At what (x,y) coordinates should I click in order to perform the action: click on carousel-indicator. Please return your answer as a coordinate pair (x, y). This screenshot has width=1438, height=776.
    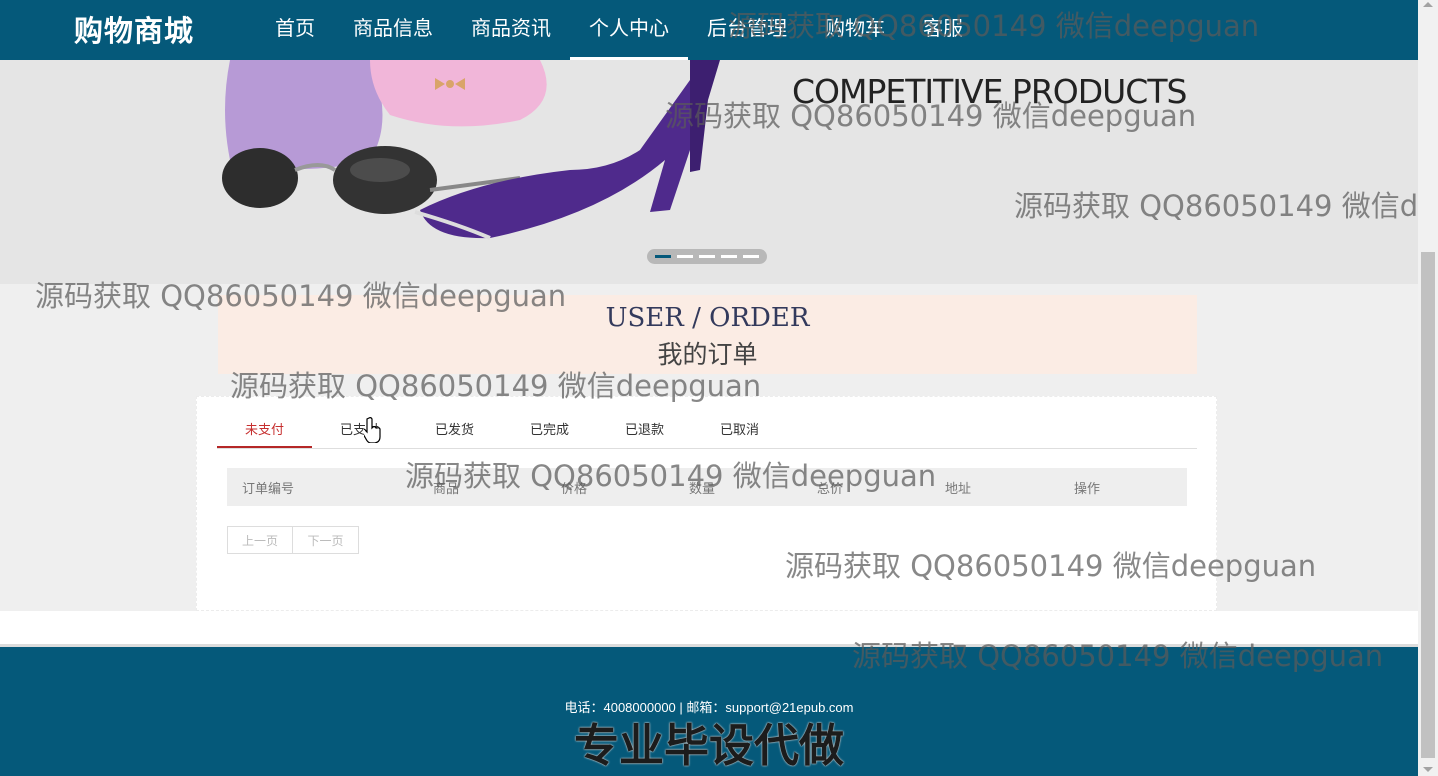
    Looking at the image, I should click on (707, 256).